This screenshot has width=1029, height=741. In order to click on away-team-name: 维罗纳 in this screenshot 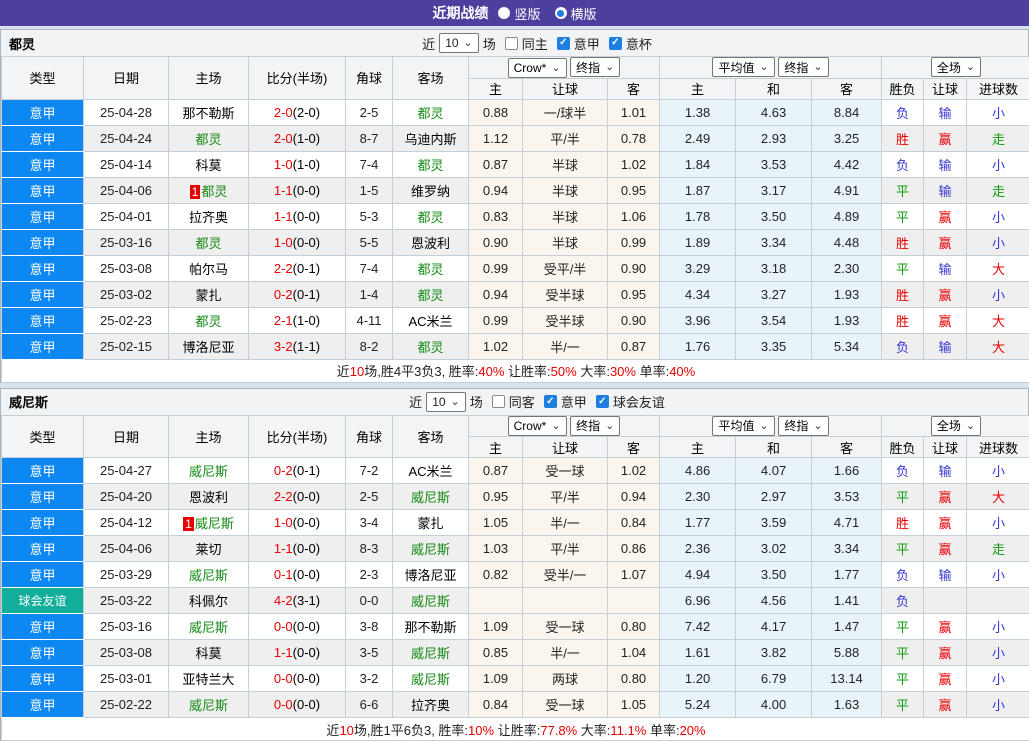, I will do `click(430, 191)`.